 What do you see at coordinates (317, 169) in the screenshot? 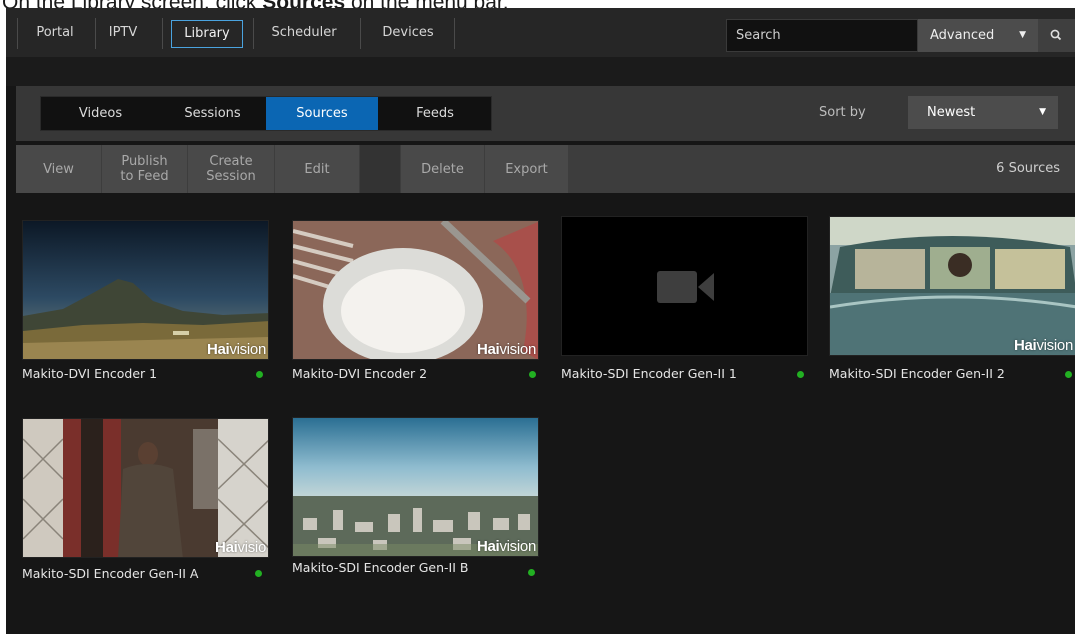
I see `edit-button: Edit` at bounding box center [317, 169].